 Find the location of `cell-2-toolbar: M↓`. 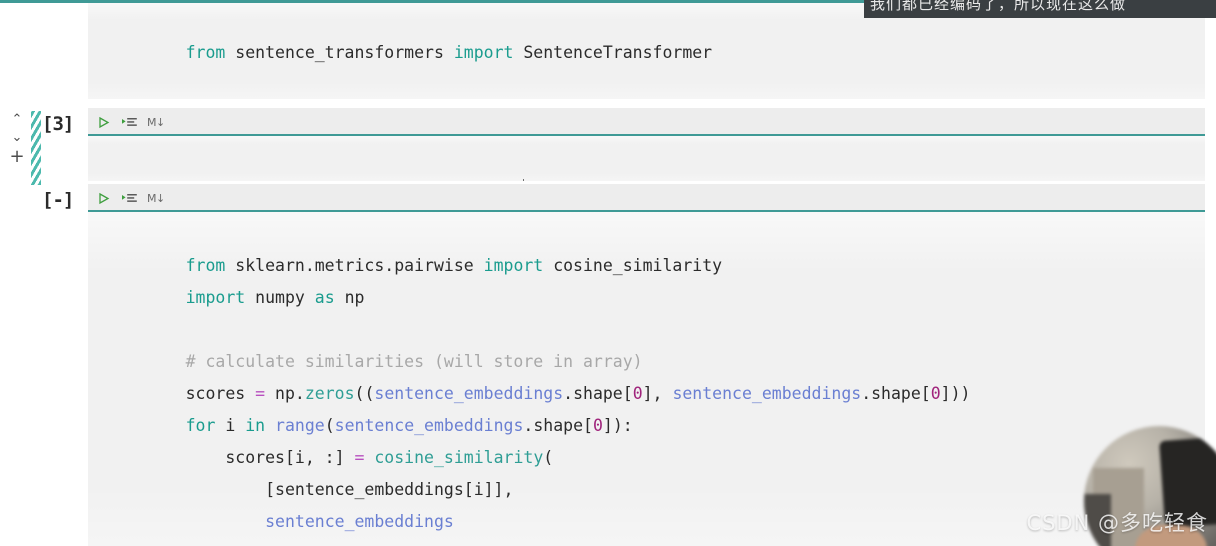

cell-2-toolbar: M↓ is located at coordinates (646, 198).